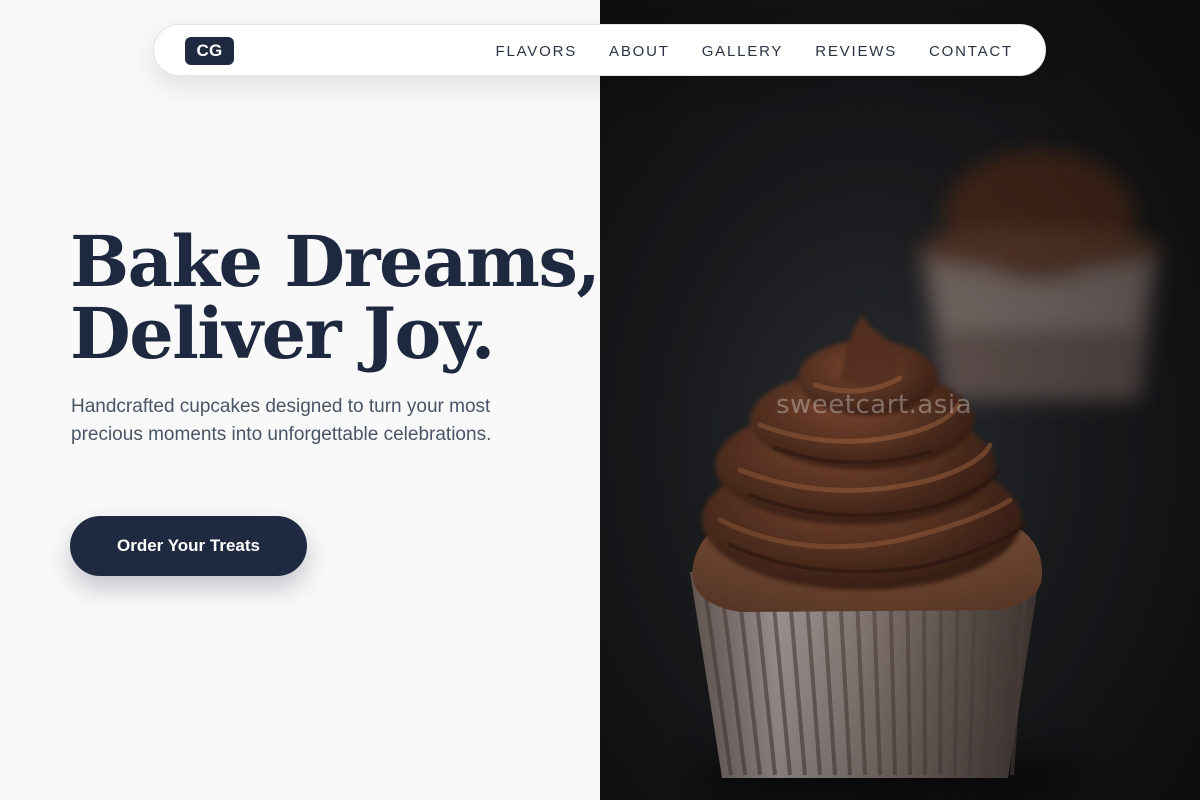  Describe the element at coordinates (282, 333) in the screenshot. I see `hero-title-line-2: Deliver Joy.` at that location.